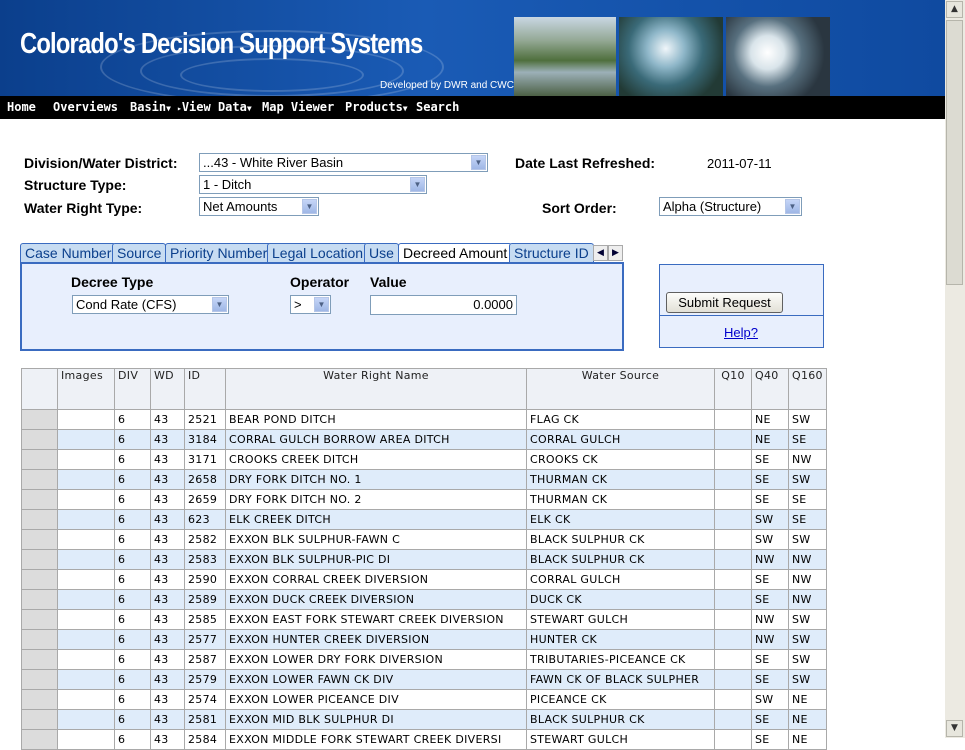  Describe the element at coordinates (376, 389) in the screenshot. I see `column-header-water-right-name: Water Right Name` at that location.